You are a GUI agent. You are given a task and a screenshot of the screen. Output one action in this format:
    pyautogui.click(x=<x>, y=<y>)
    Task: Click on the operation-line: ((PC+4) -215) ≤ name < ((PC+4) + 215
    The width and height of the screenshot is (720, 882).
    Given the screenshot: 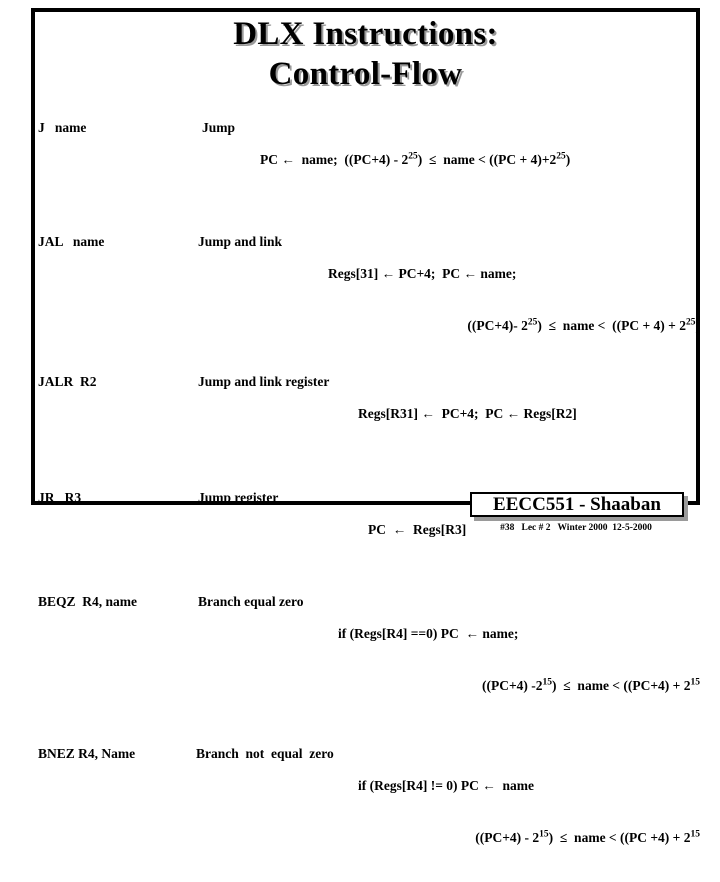 What is the action you would take?
    pyautogui.click(x=519, y=686)
    